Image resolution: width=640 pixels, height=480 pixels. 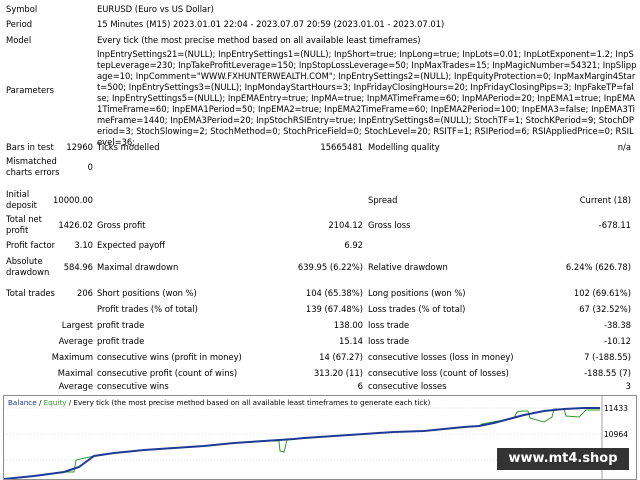 What do you see at coordinates (169, 357) in the screenshot?
I see `max-consec-wins-label: consecutive wins (profit in money)` at bounding box center [169, 357].